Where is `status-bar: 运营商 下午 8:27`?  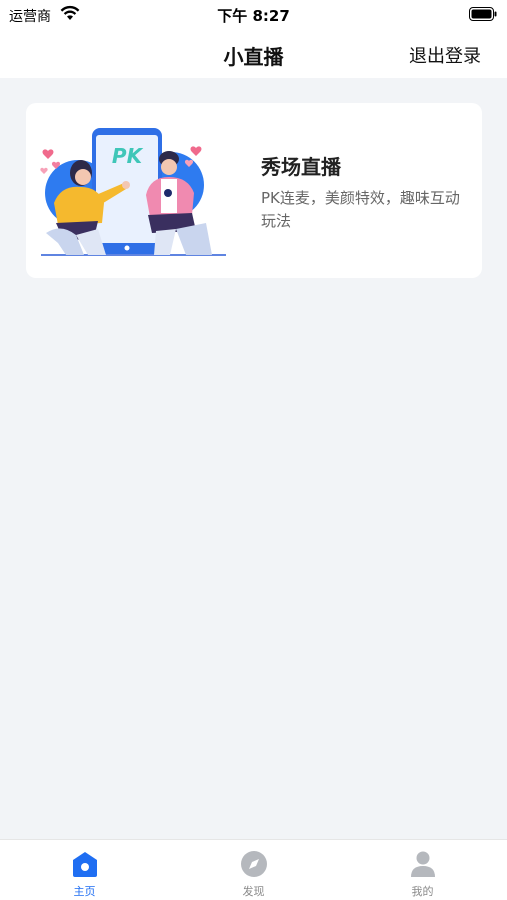 status-bar: 运营商 下午 8:27 is located at coordinates (253, 15).